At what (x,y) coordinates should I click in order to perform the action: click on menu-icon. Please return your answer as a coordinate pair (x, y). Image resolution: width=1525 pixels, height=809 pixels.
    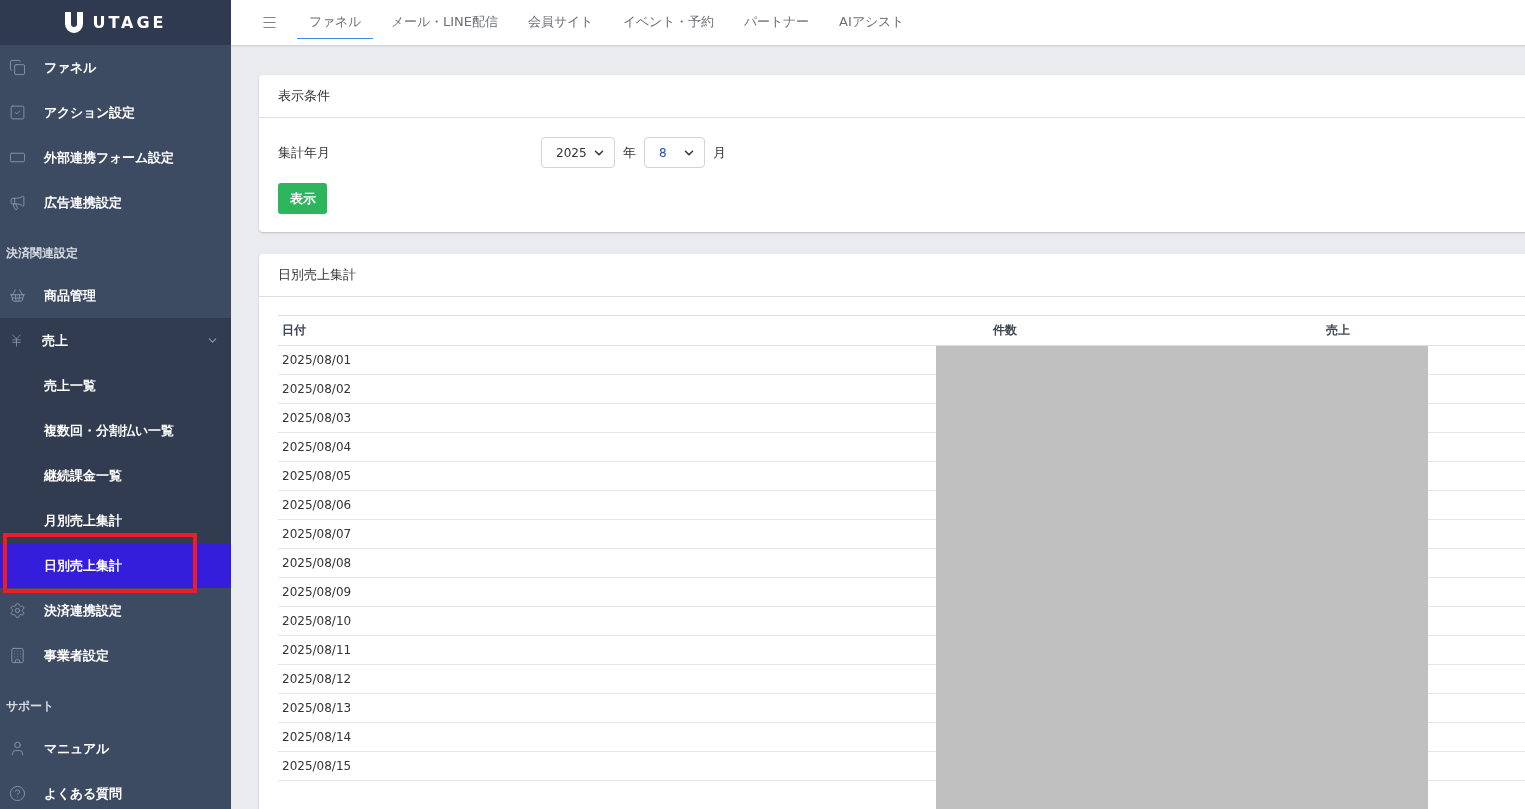
    Looking at the image, I should click on (269, 22).